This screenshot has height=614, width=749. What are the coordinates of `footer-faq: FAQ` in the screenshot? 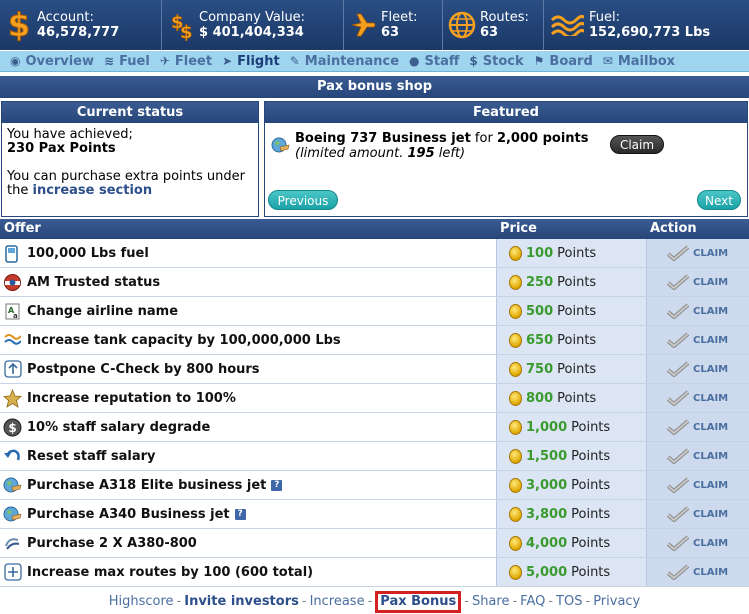 It's located at (532, 601).